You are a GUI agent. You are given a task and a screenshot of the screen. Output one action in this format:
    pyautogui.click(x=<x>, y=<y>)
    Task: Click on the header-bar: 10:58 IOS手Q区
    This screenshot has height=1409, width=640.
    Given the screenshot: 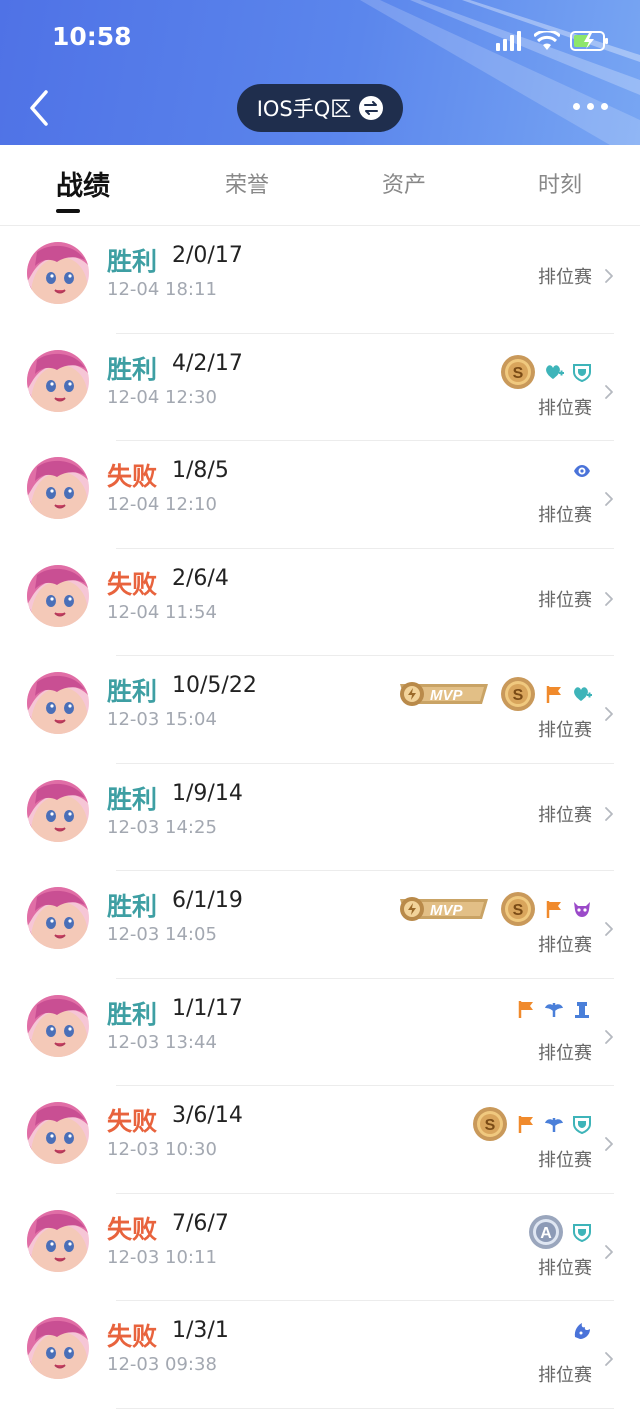 What is the action you would take?
    pyautogui.click(x=320, y=72)
    